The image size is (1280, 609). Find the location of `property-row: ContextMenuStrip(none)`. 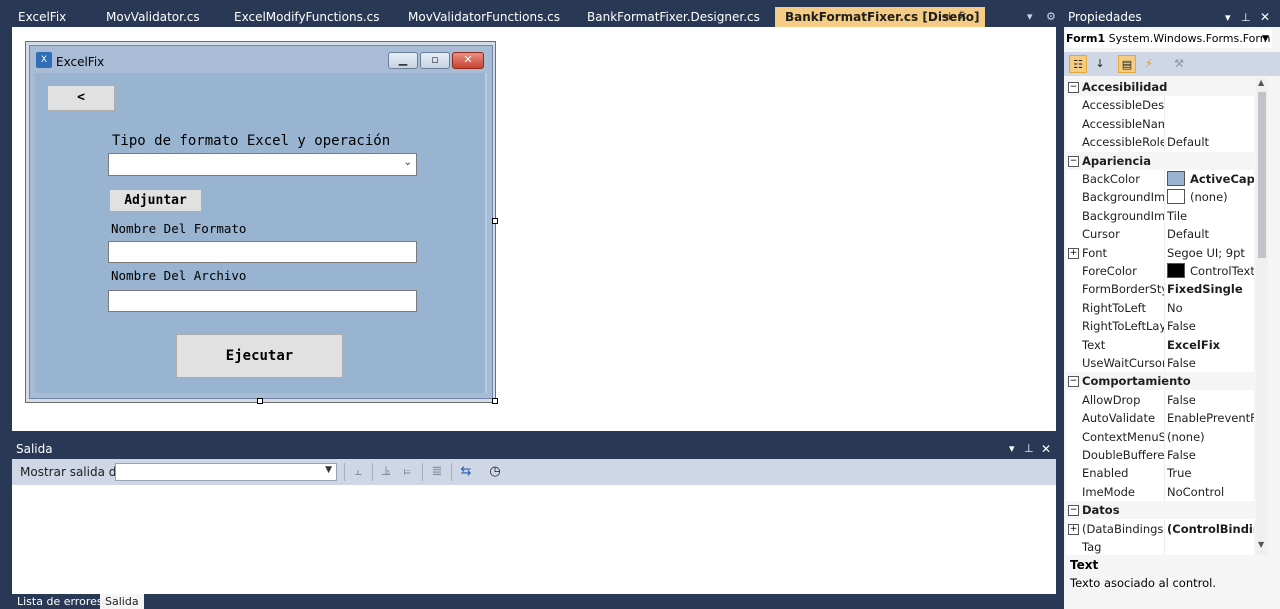

property-row: ContextMenuStrip(none) is located at coordinates (1160, 436).